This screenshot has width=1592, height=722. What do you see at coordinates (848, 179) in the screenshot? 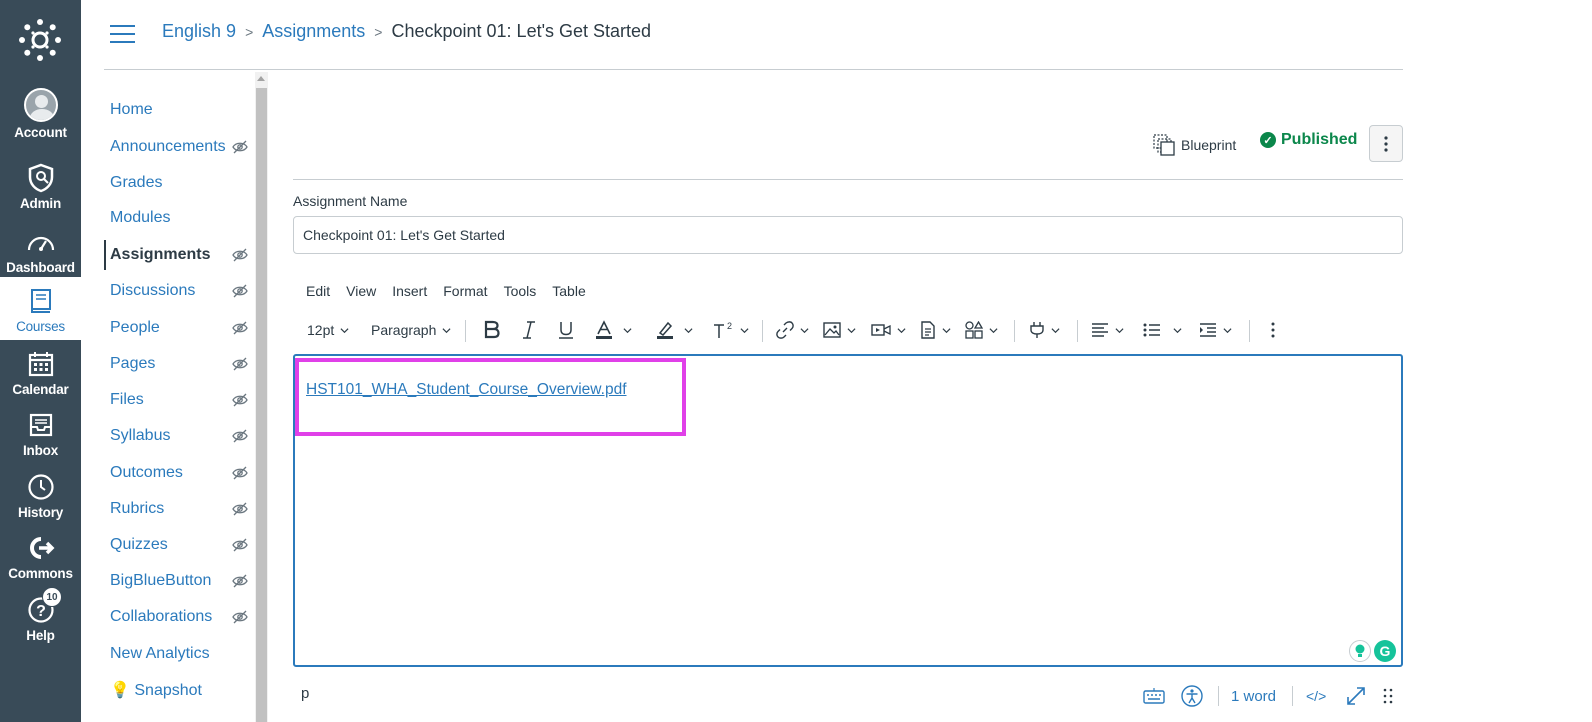
I see `content-divider` at bounding box center [848, 179].